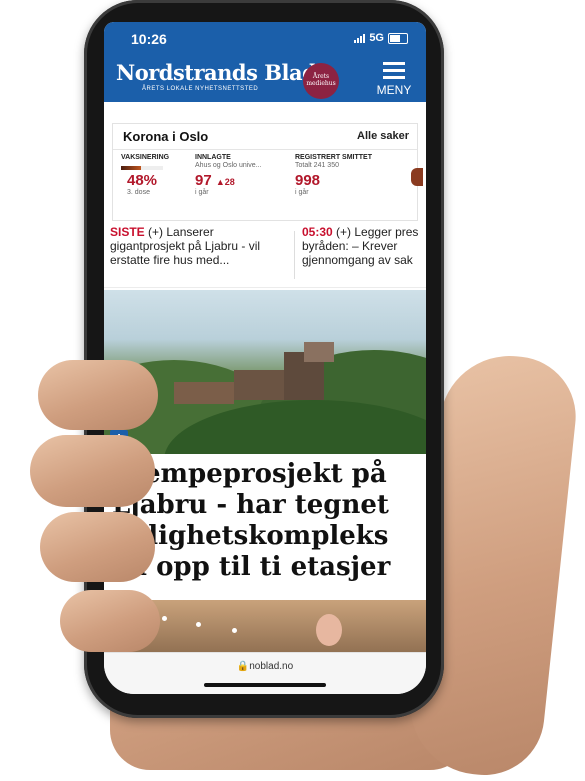 This screenshot has height=781, width=585. I want to click on award-badge: Årets mediehus, so click(321, 81).